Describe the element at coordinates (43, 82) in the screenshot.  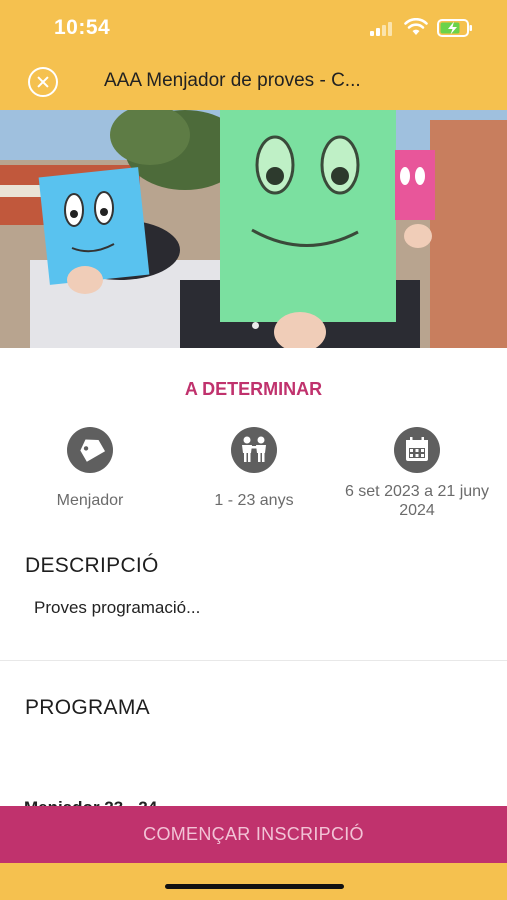
I see `close-icon` at that location.